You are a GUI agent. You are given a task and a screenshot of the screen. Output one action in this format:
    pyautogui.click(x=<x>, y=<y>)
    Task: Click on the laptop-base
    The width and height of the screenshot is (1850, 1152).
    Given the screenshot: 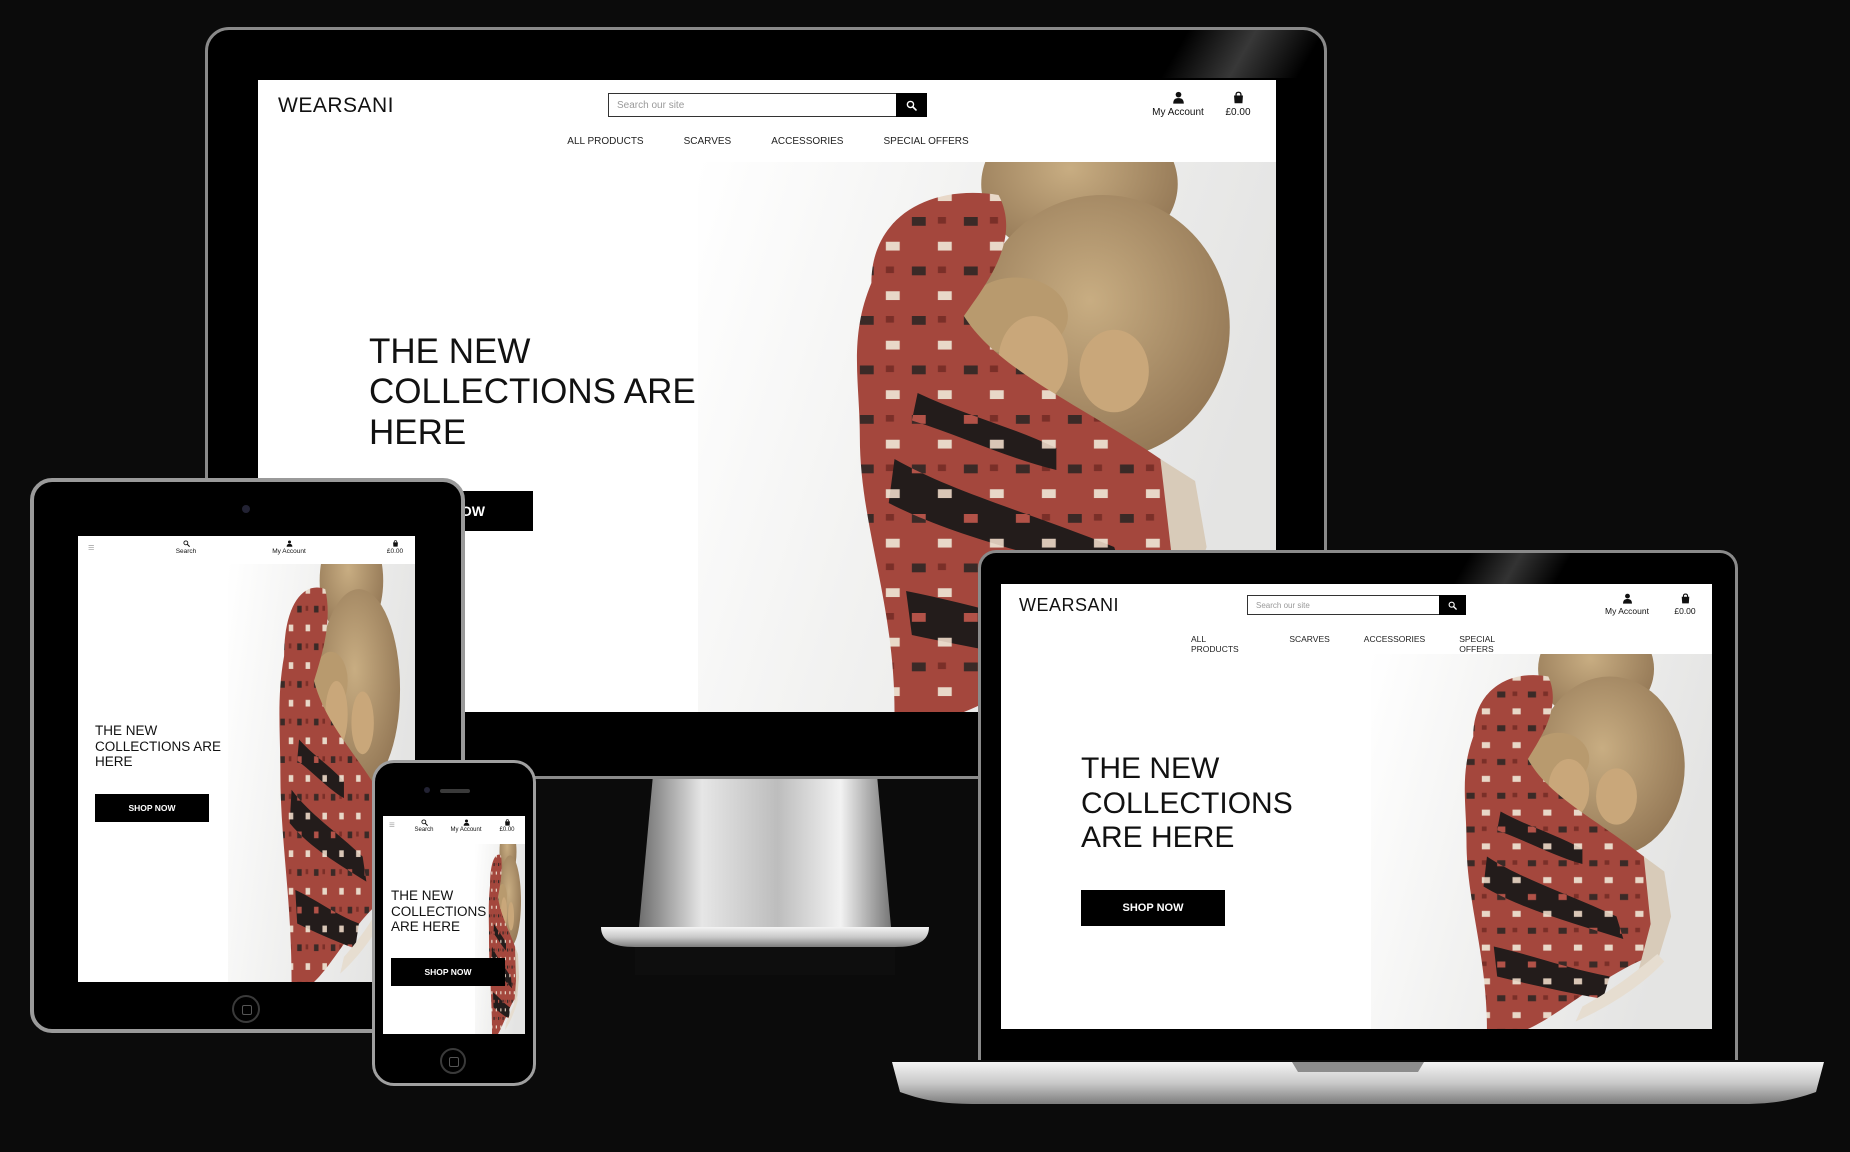 What is the action you would take?
    pyautogui.click(x=1358, y=1083)
    